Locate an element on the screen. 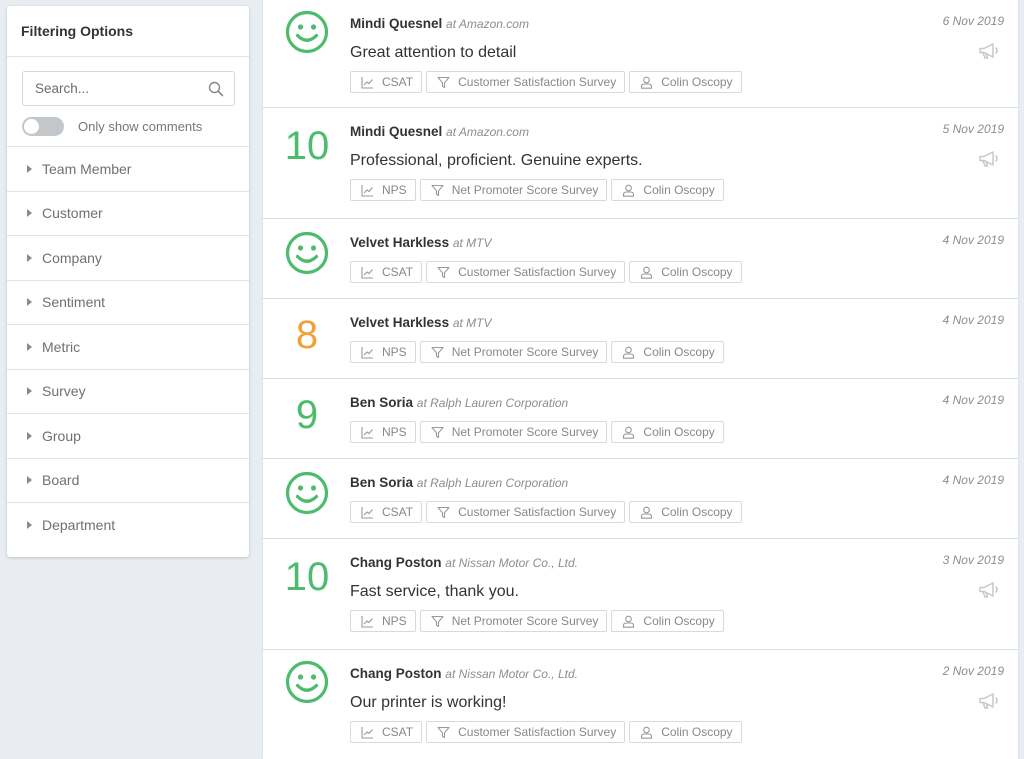 The height and width of the screenshot is (759, 1024). card-header: Velvet Harkless at MTV is located at coordinates (677, 243).